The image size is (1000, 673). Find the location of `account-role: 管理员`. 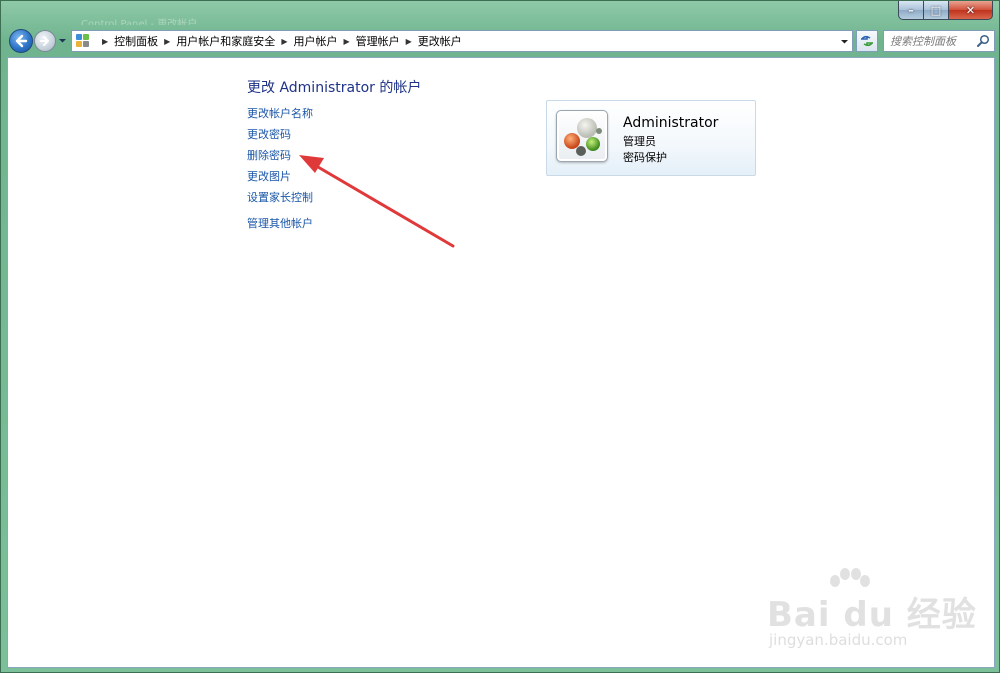

account-role: 管理员 is located at coordinates (639, 141).